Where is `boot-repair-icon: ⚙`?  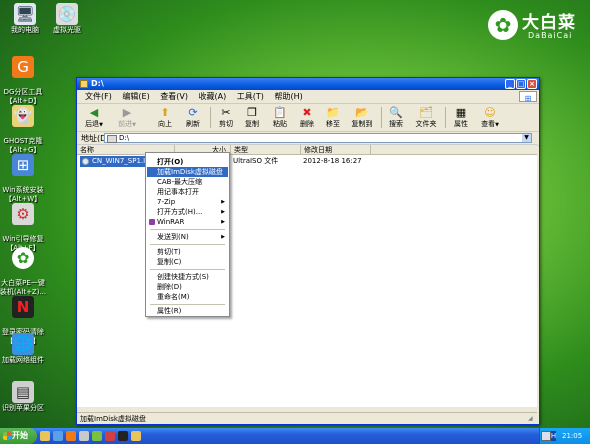 boot-repair-icon: ⚙ is located at coordinates (23, 214).